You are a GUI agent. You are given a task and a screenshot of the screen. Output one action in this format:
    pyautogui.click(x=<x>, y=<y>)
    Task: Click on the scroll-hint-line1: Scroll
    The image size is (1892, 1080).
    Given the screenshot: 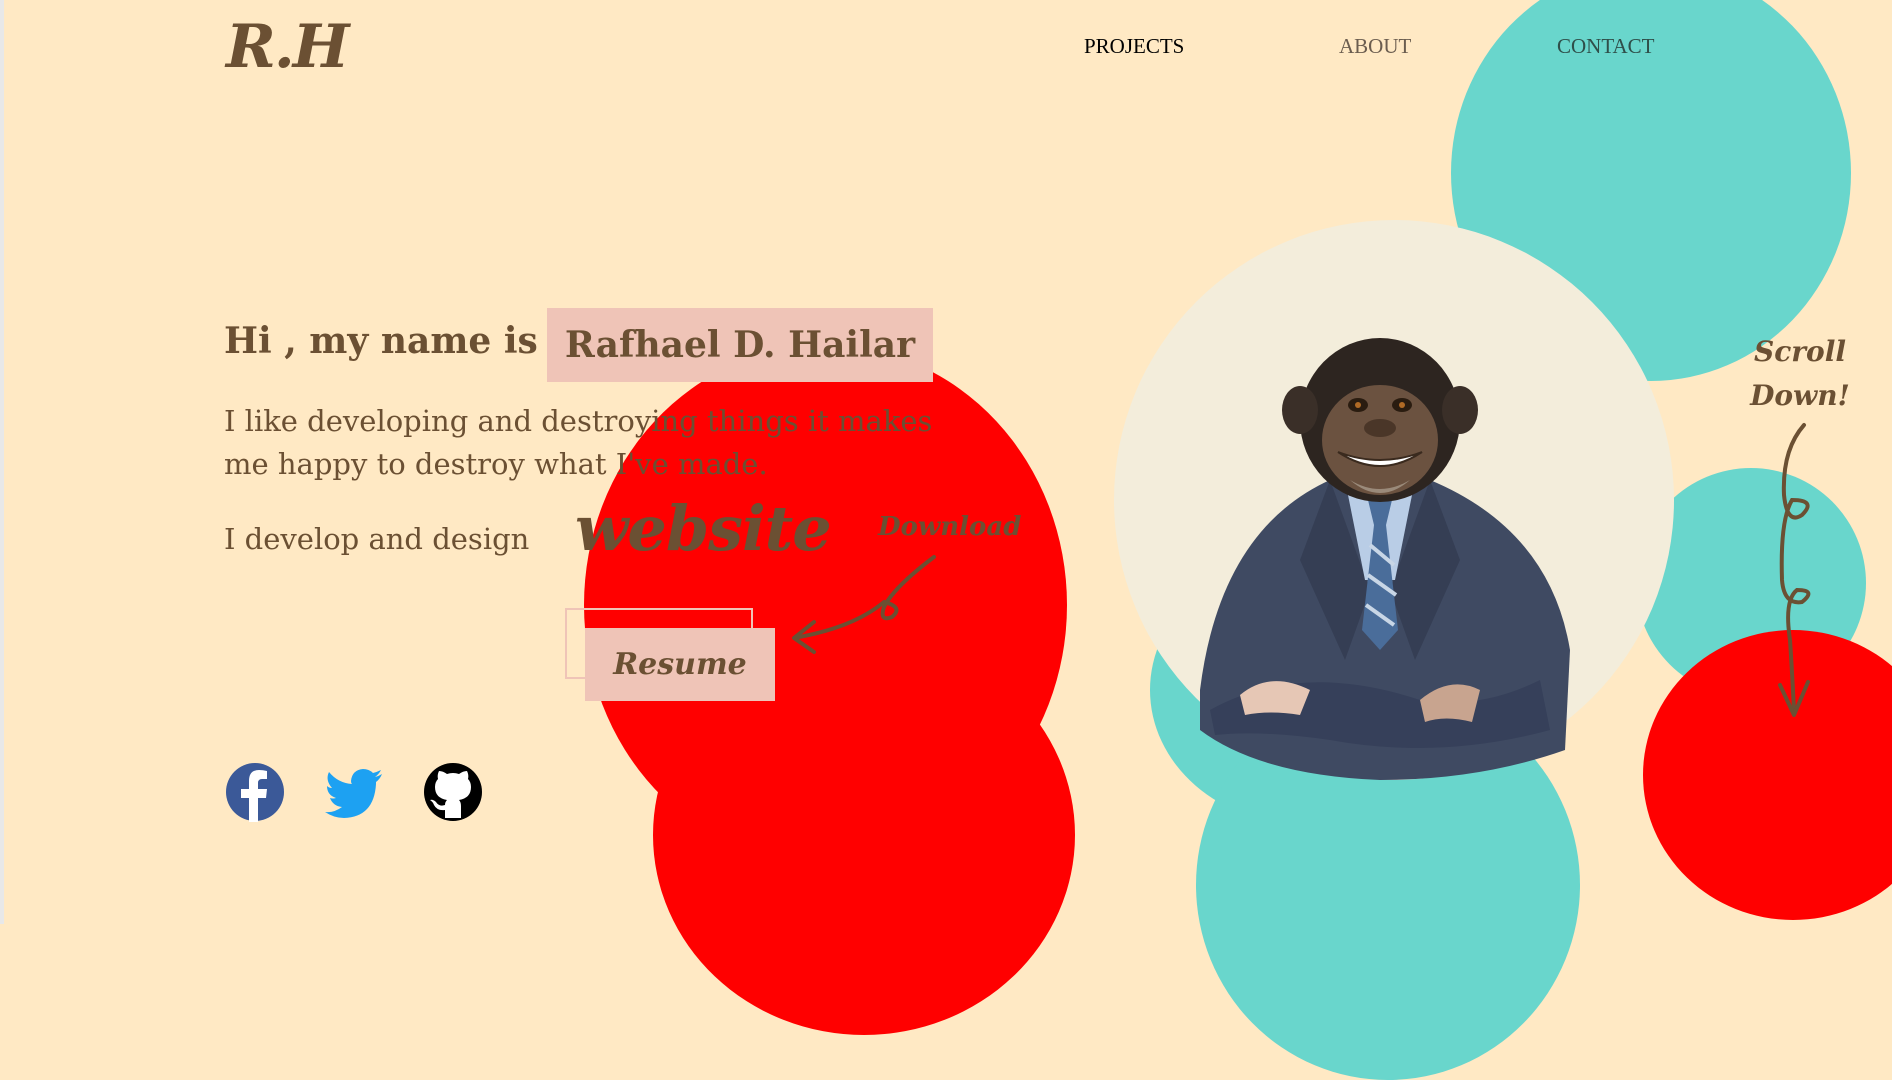 What is the action you would take?
    pyautogui.click(x=1800, y=351)
    